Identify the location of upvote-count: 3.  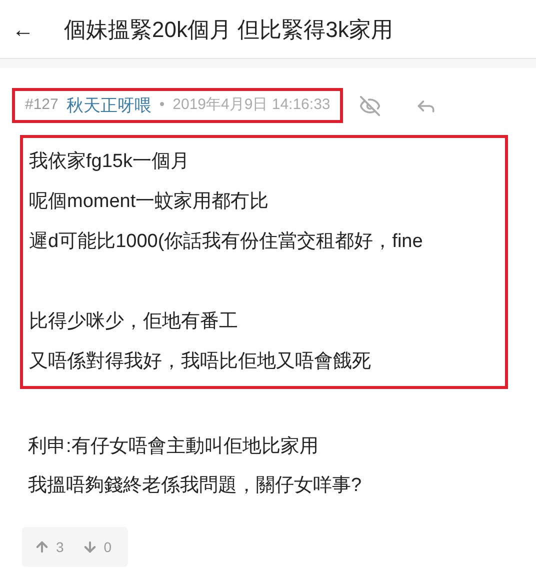
(60, 547).